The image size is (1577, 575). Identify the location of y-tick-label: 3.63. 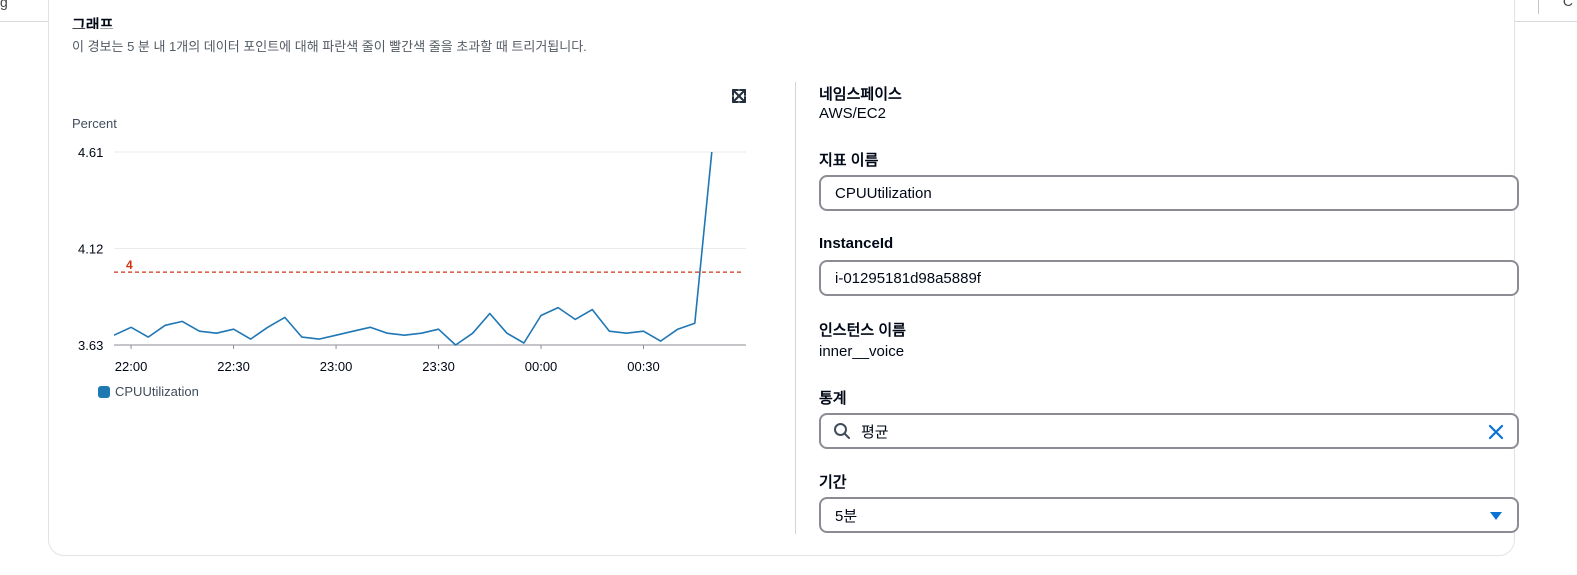
(90, 345).